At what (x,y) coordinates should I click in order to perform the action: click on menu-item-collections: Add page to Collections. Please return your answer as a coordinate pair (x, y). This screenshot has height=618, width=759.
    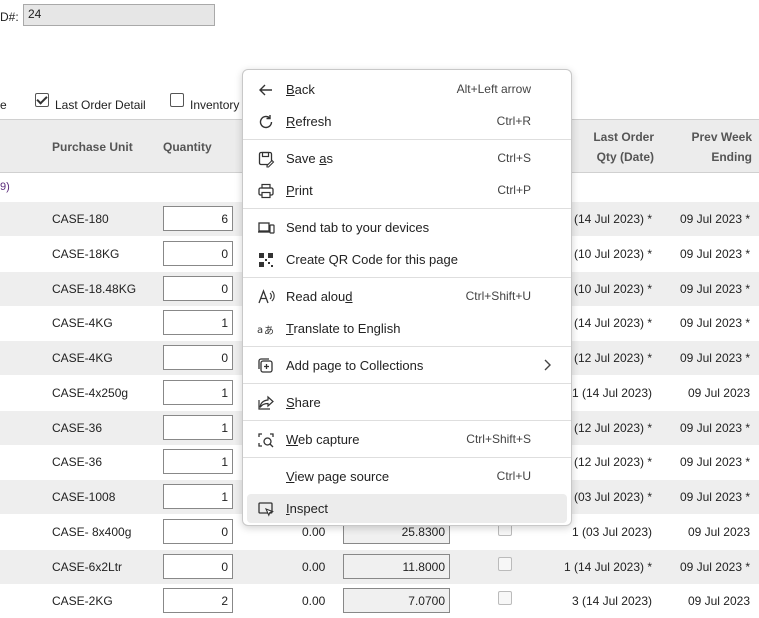
    Looking at the image, I should click on (407, 365).